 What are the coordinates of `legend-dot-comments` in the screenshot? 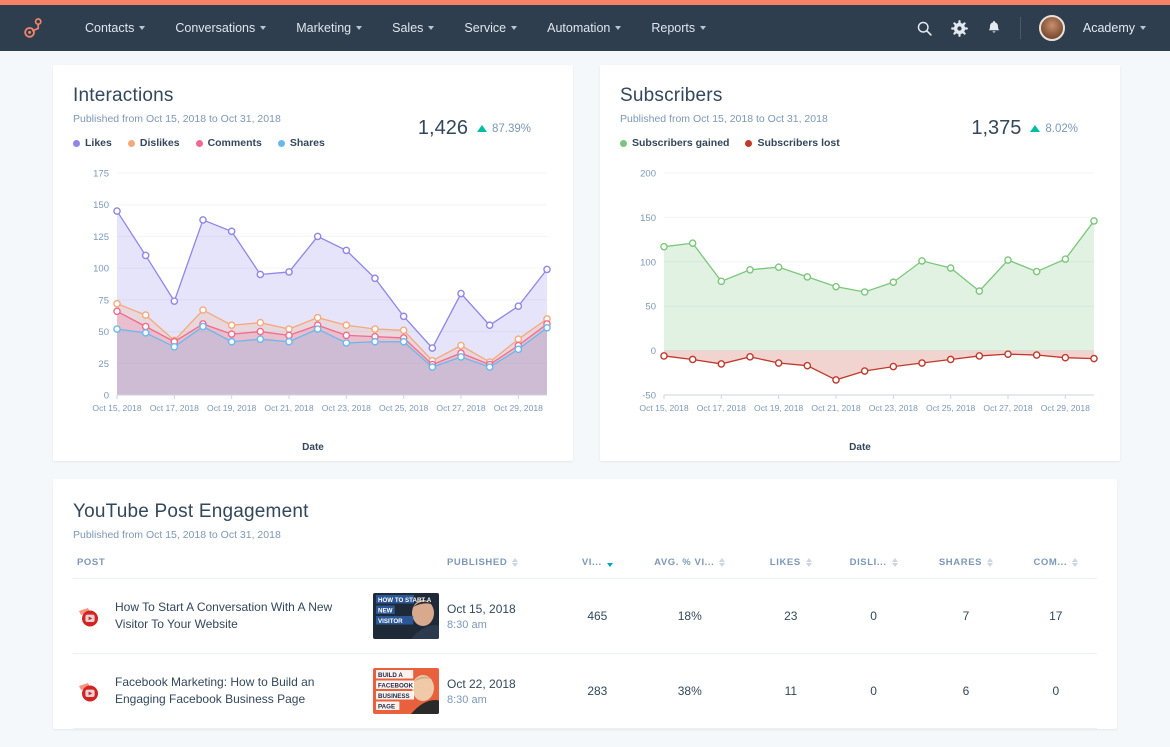 It's located at (199, 143).